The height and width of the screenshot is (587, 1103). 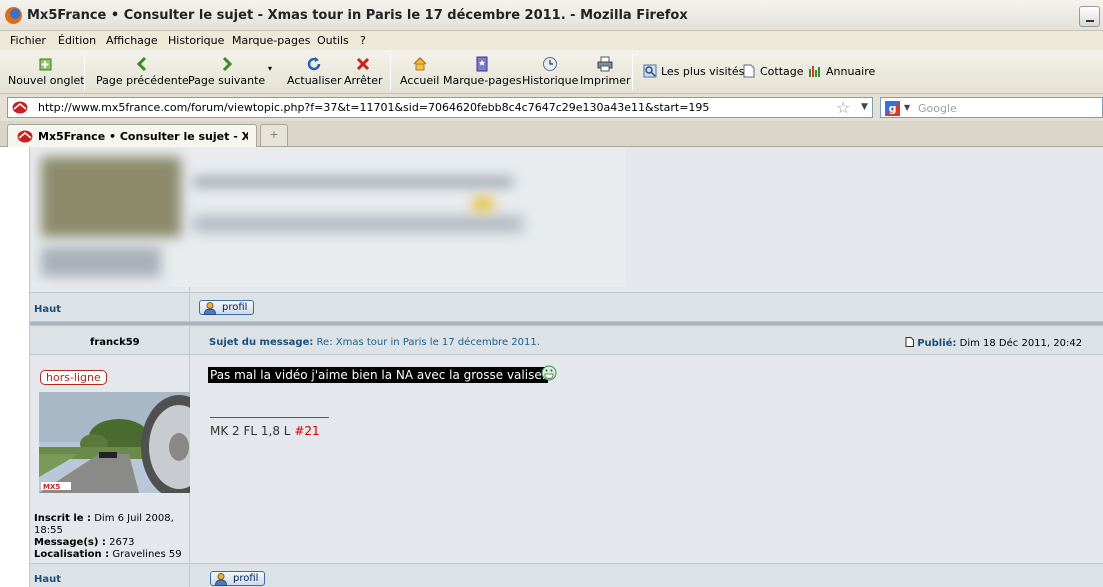 What do you see at coordinates (482, 80) in the screenshot?
I see `bookmarks-label: Marque-pages` at bounding box center [482, 80].